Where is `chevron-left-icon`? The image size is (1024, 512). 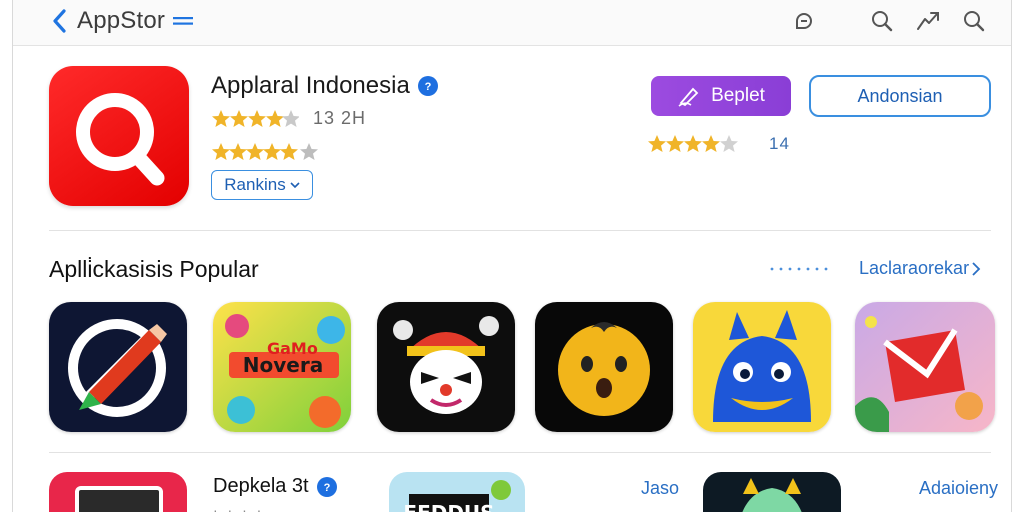
chevron-left-icon is located at coordinates (59, 21).